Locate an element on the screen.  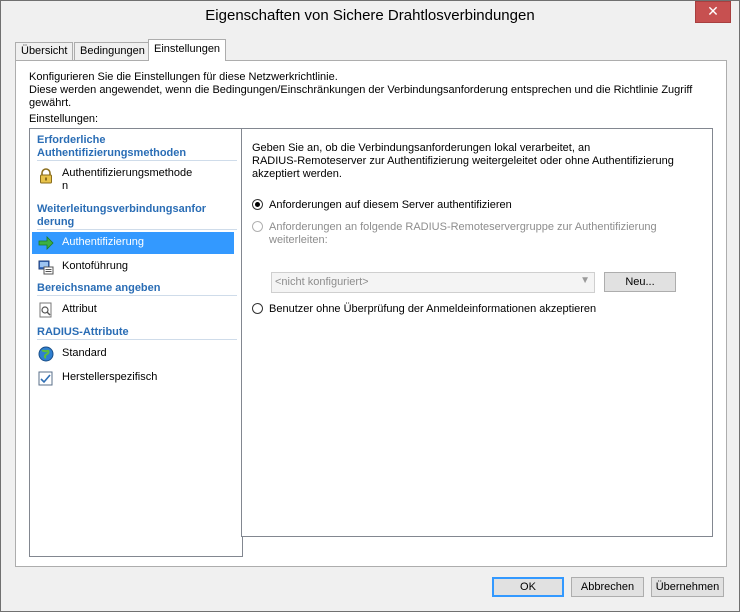
tab-overview: Übersicht is located at coordinates (44, 51).